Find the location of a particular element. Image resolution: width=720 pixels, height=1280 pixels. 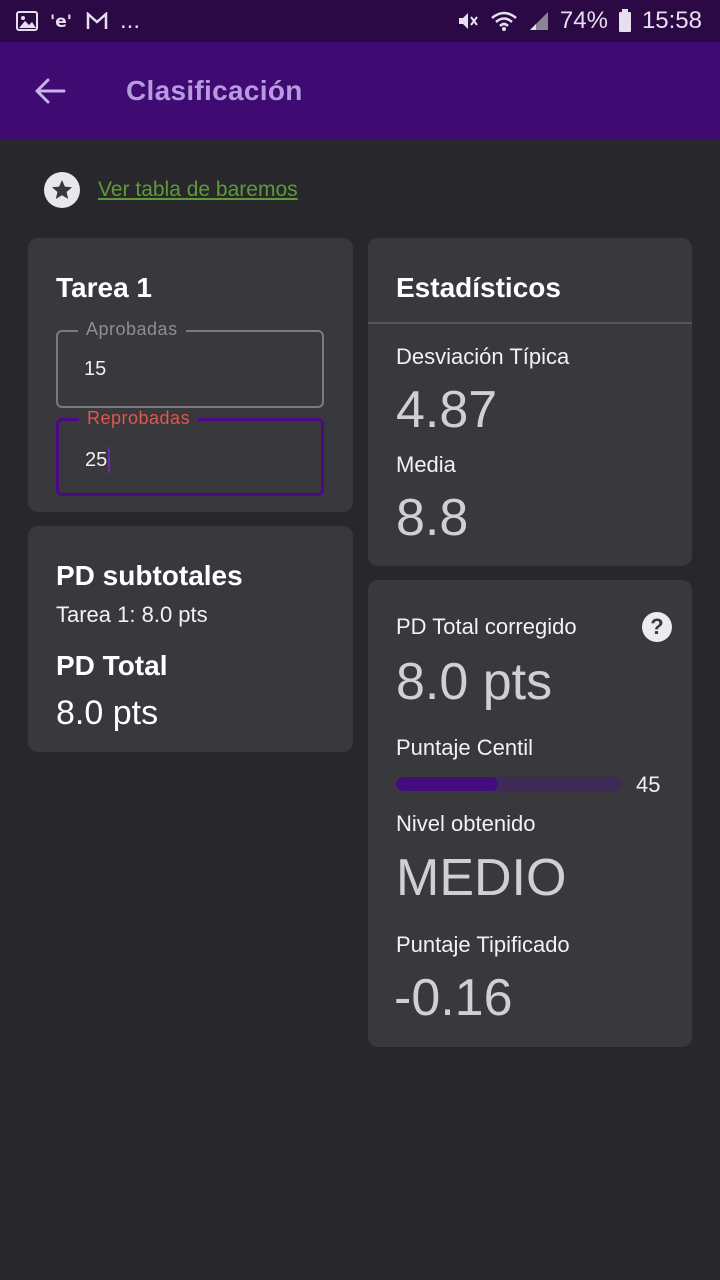

signal-icon is located at coordinates (539, 21).